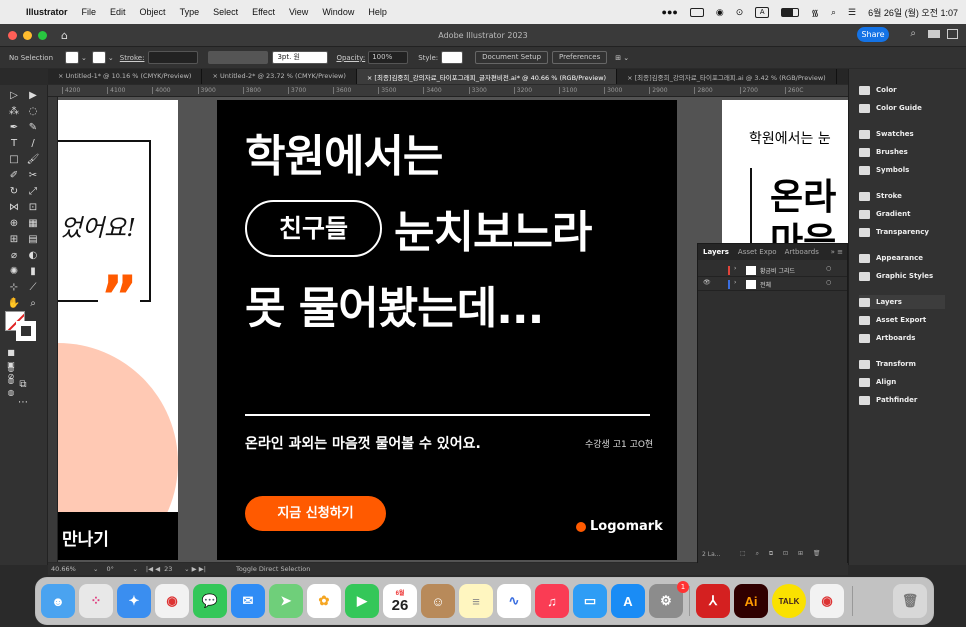  Describe the element at coordinates (476, 601) in the screenshot. I see `notes-icon: ≡` at that location.